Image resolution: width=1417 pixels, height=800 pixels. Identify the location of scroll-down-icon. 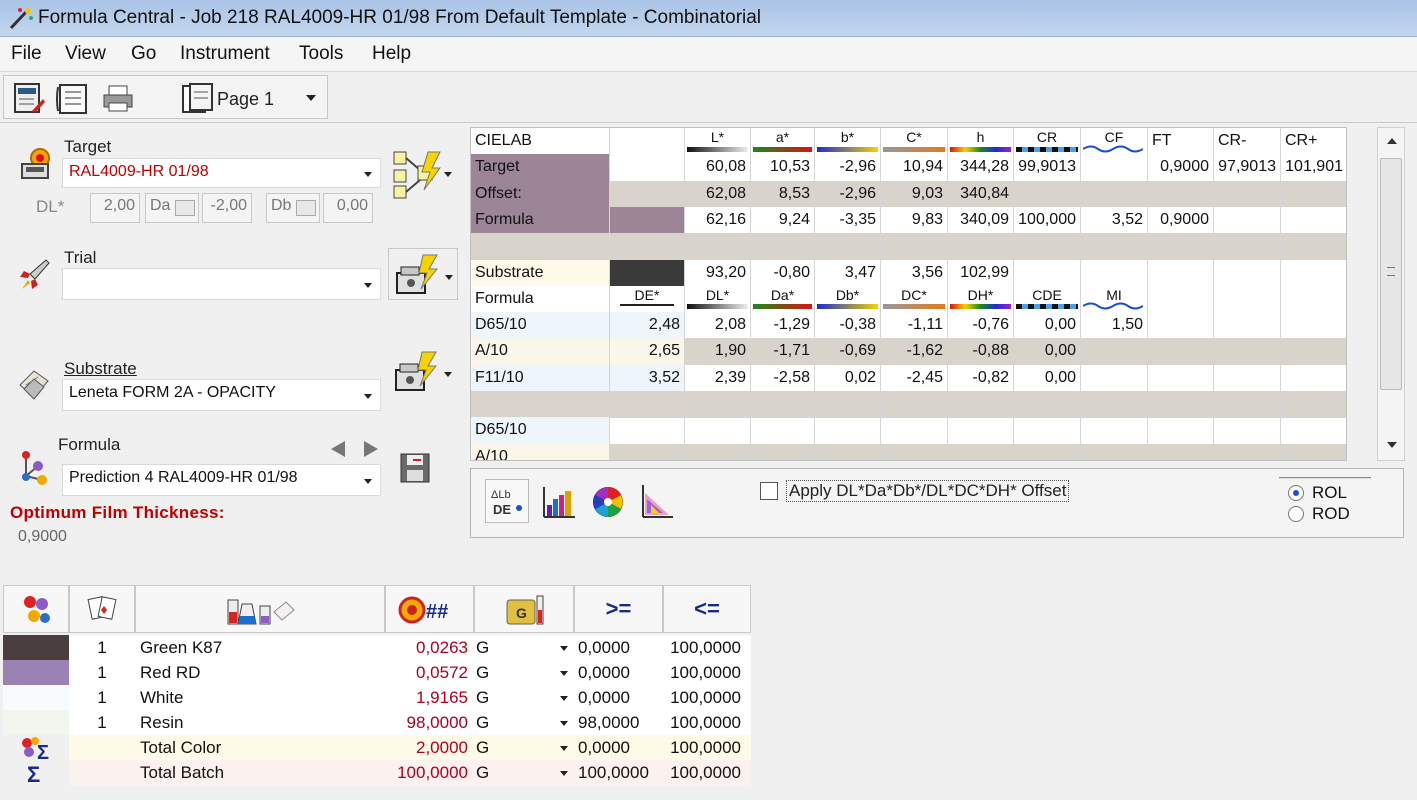
(1392, 445).